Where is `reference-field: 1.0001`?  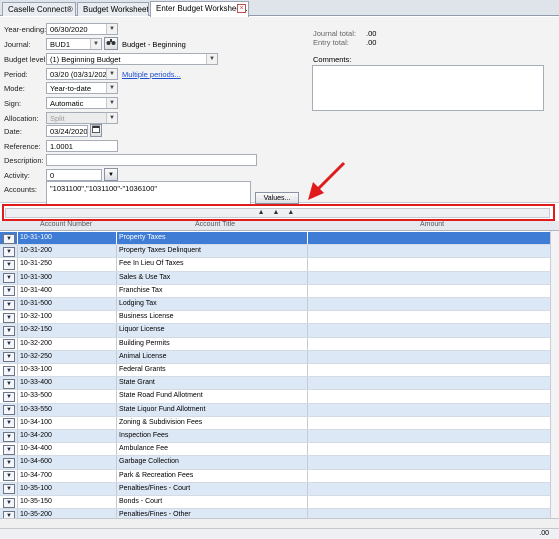
reference-field: 1.0001 is located at coordinates (82, 146).